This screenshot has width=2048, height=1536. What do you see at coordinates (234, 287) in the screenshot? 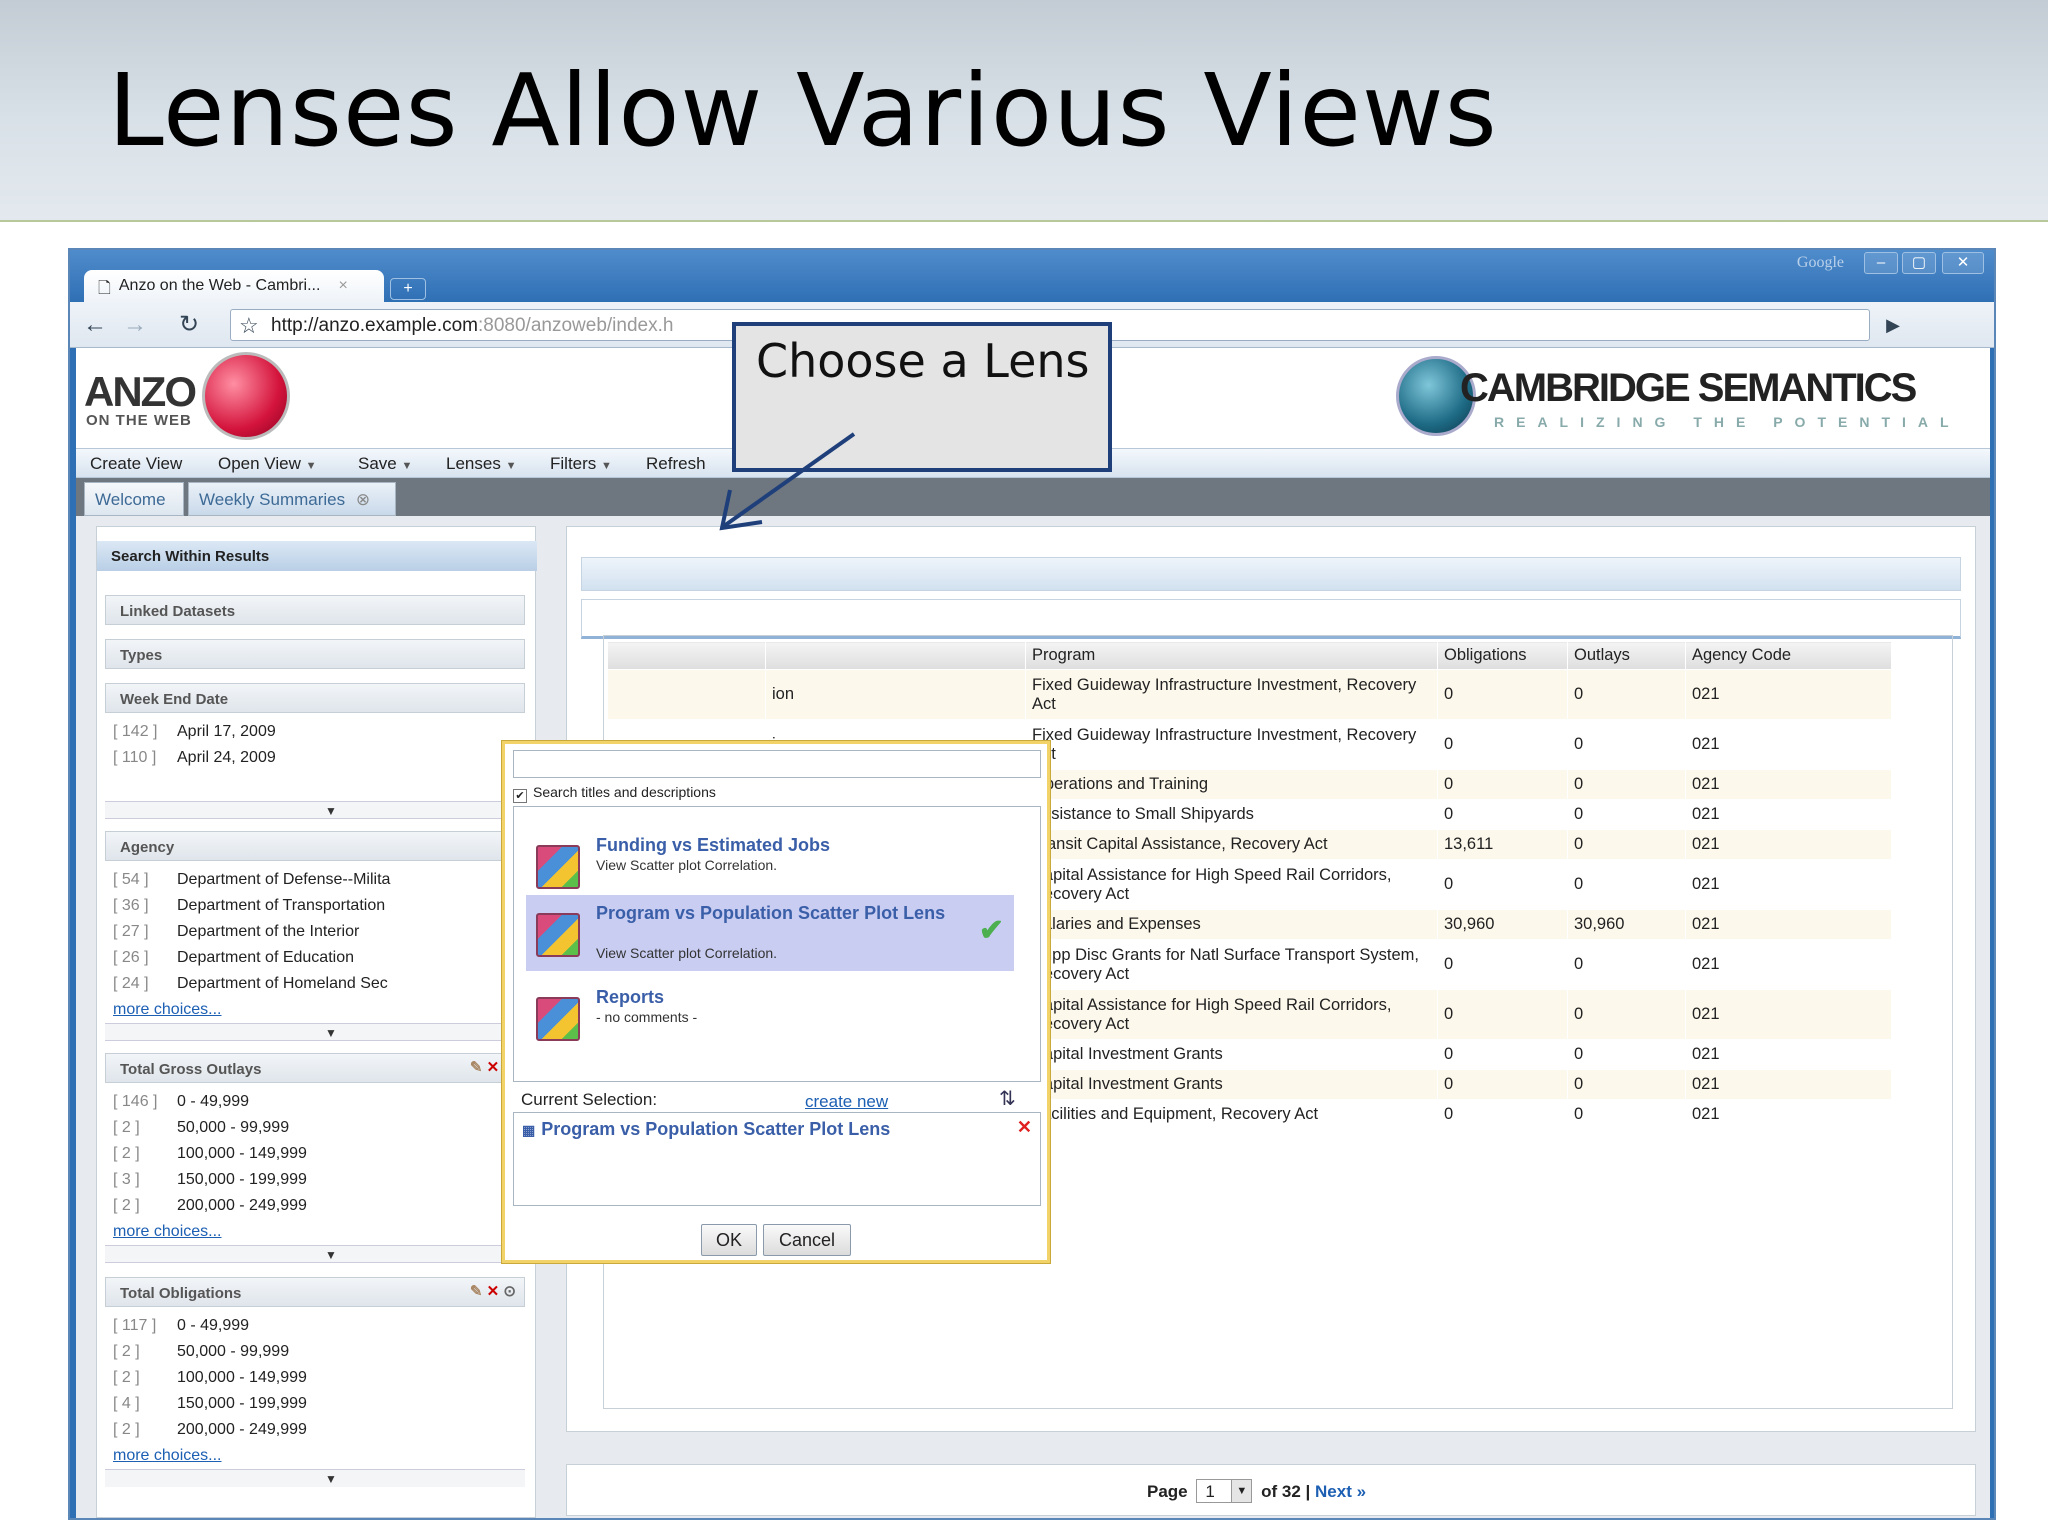
I see `browser-tab: 🗋 Anzo on the Web - Cambri... ×` at bounding box center [234, 287].